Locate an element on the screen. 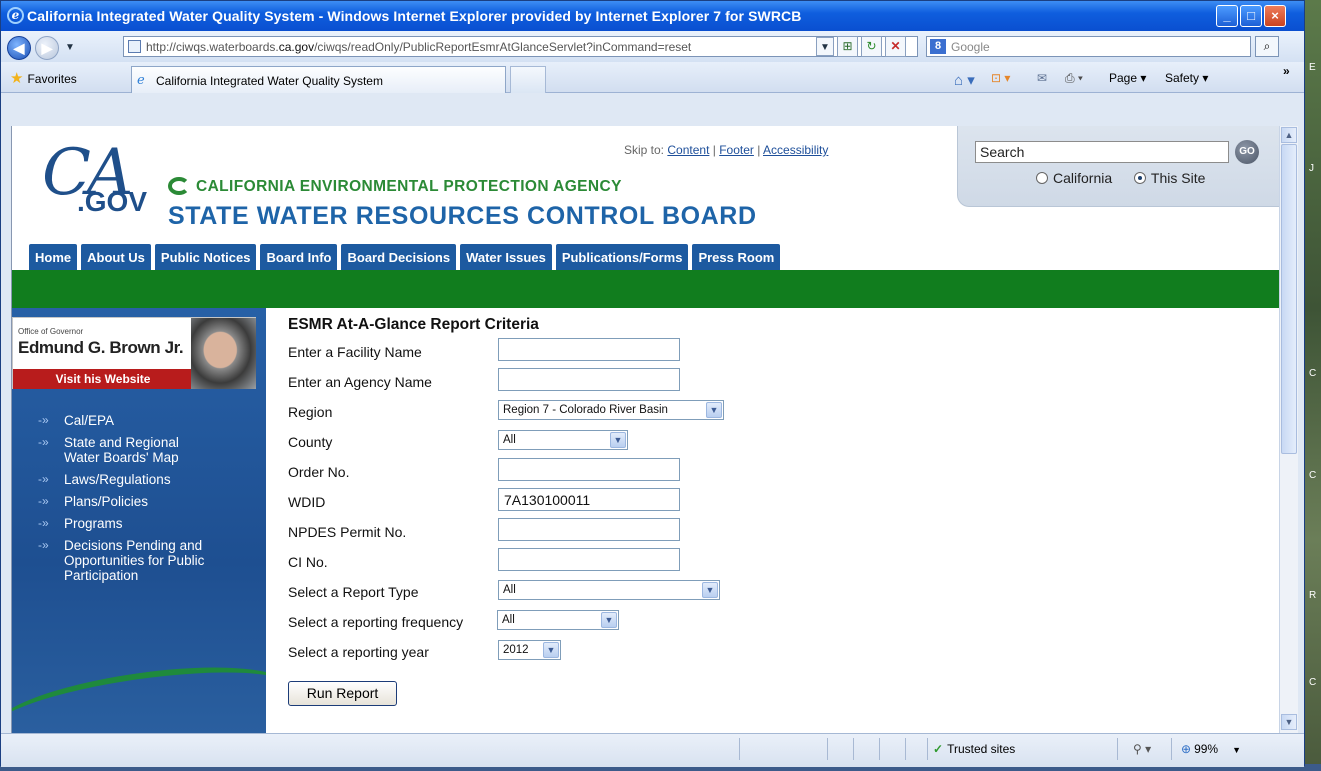 This screenshot has width=1321, height=771. page-menu: Page ▾ is located at coordinates (1127, 78).